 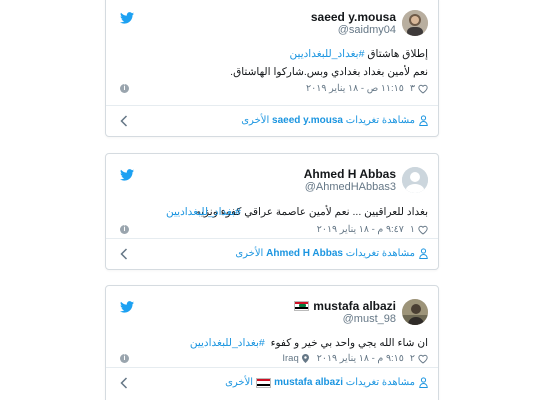 I want to click on location-pin-icon, so click(x=305, y=358).